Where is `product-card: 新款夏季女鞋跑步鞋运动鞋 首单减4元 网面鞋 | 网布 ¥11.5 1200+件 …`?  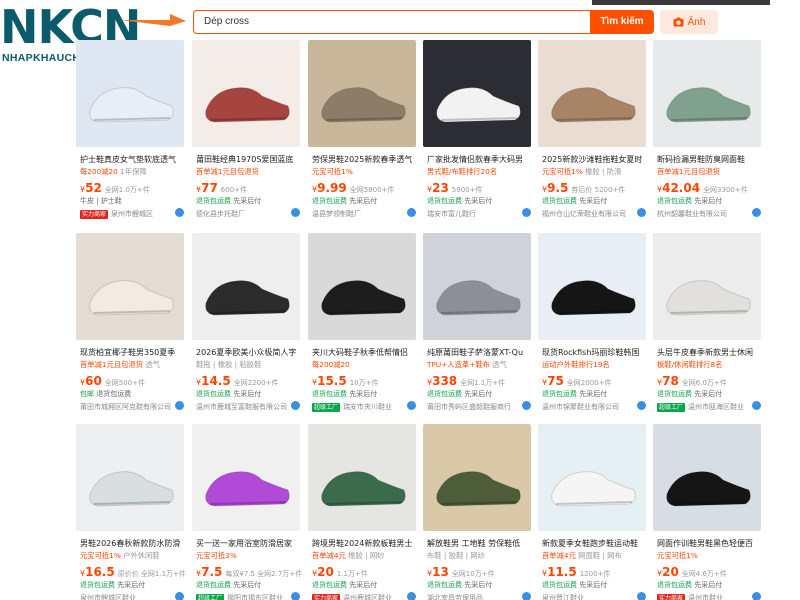 product-card: 新款夏季女鞋跑步鞋运动鞋 首单减4元 网面鞋 | 网布 ¥11.5 1200+件 … is located at coordinates (592, 512).